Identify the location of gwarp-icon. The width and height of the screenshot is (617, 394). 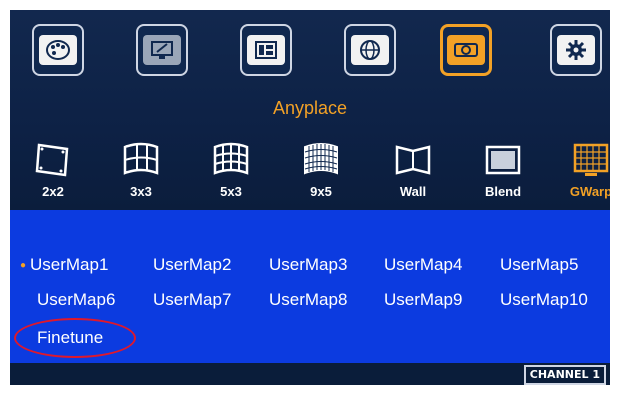
(583, 160).